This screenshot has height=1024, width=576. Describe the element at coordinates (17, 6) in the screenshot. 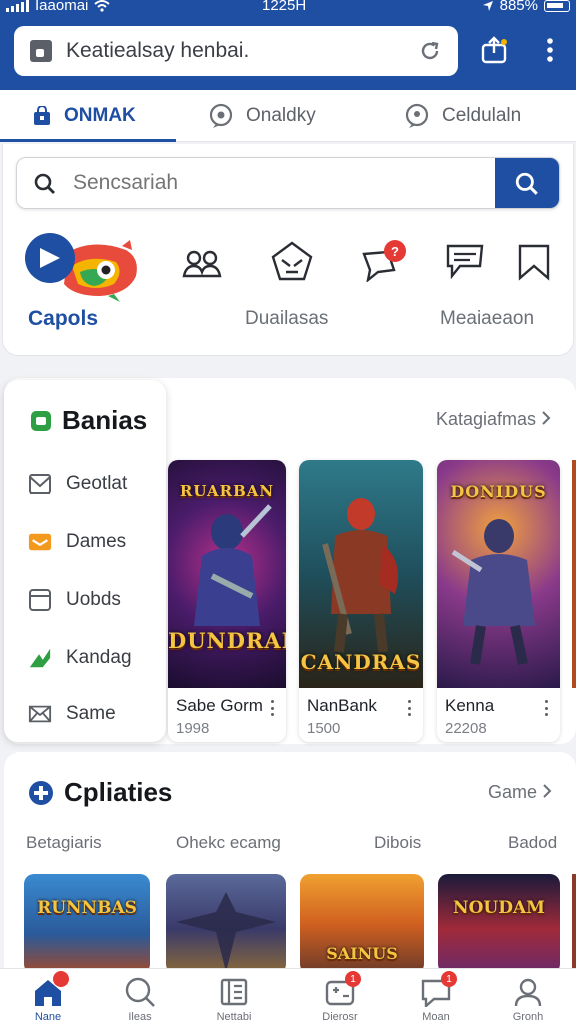

I see `signal-icon` at that location.